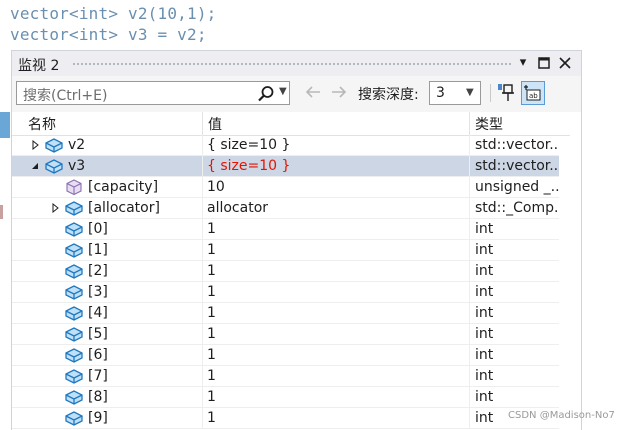  Describe the element at coordinates (507, 93) in the screenshot. I see `pin-icon` at that location.